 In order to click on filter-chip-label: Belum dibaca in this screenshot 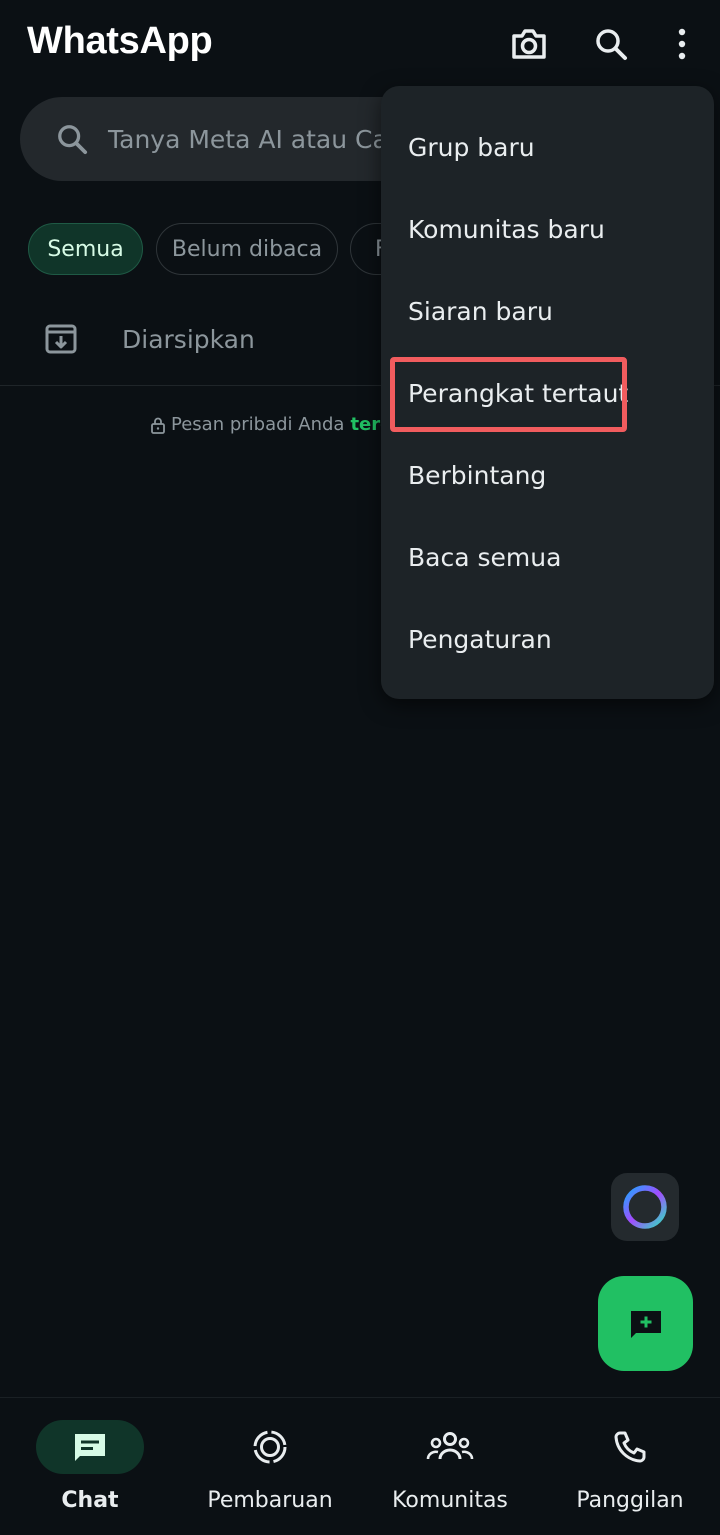, I will do `click(247, 249)`.